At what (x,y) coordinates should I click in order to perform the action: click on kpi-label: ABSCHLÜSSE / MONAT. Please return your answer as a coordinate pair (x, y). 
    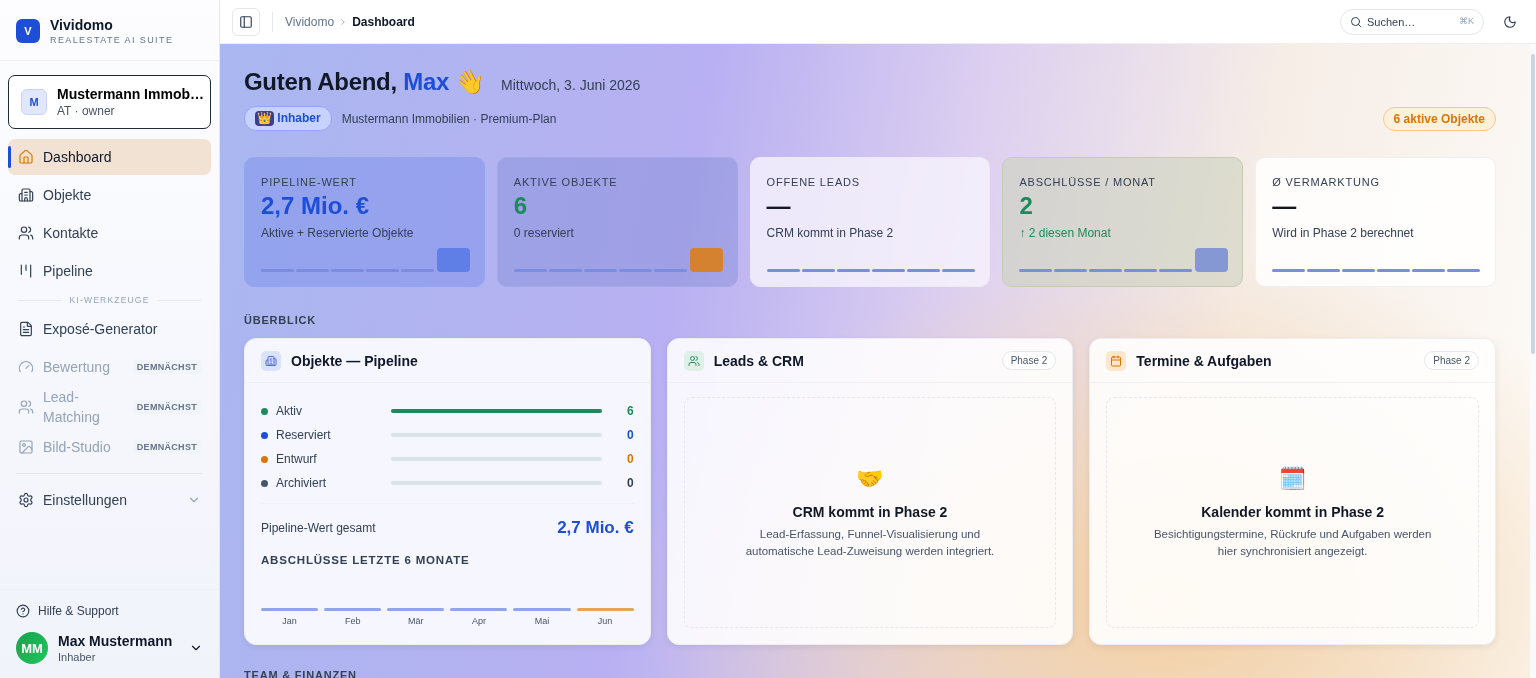
    Looking at the image, I should click on (1088, 182).